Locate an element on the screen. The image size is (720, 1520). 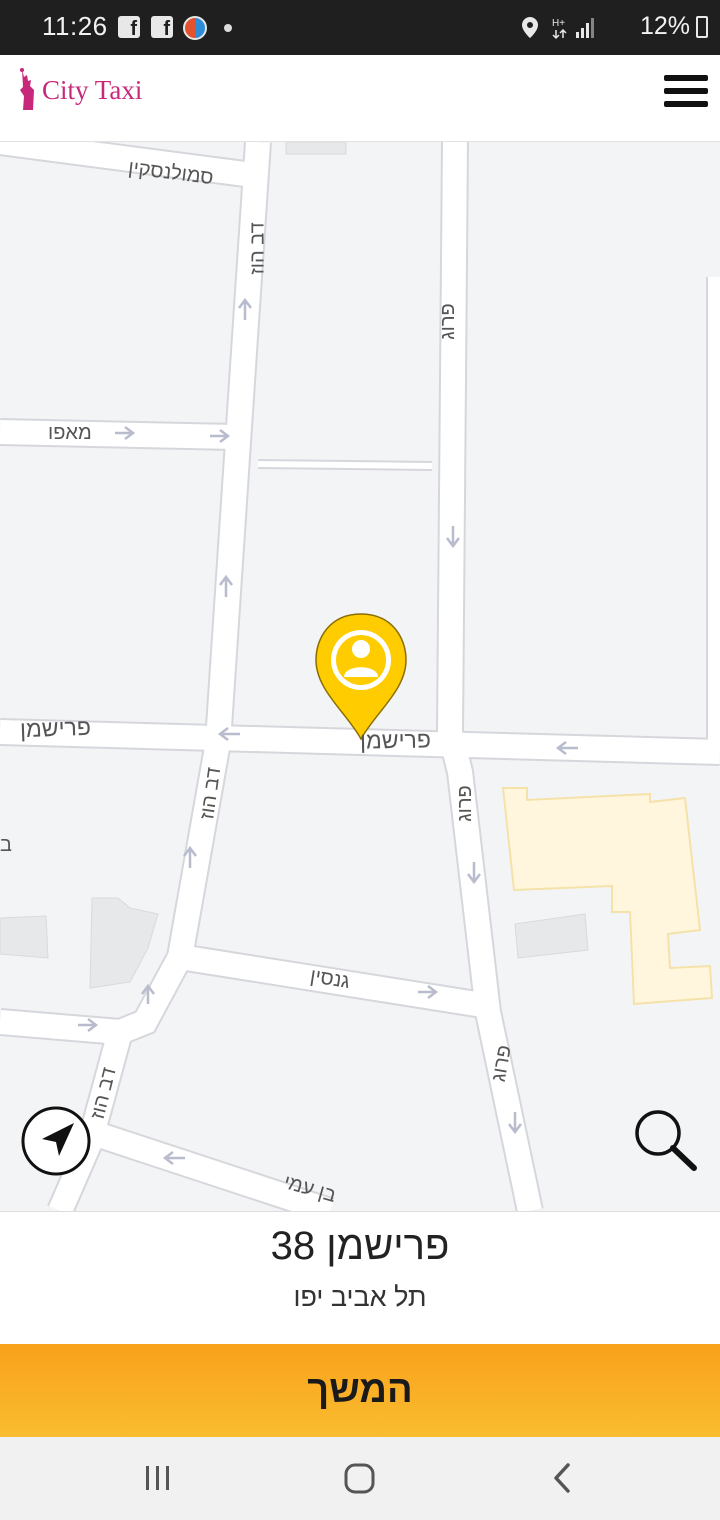
recent-apps-icon is located at coordinates (158, 1478).